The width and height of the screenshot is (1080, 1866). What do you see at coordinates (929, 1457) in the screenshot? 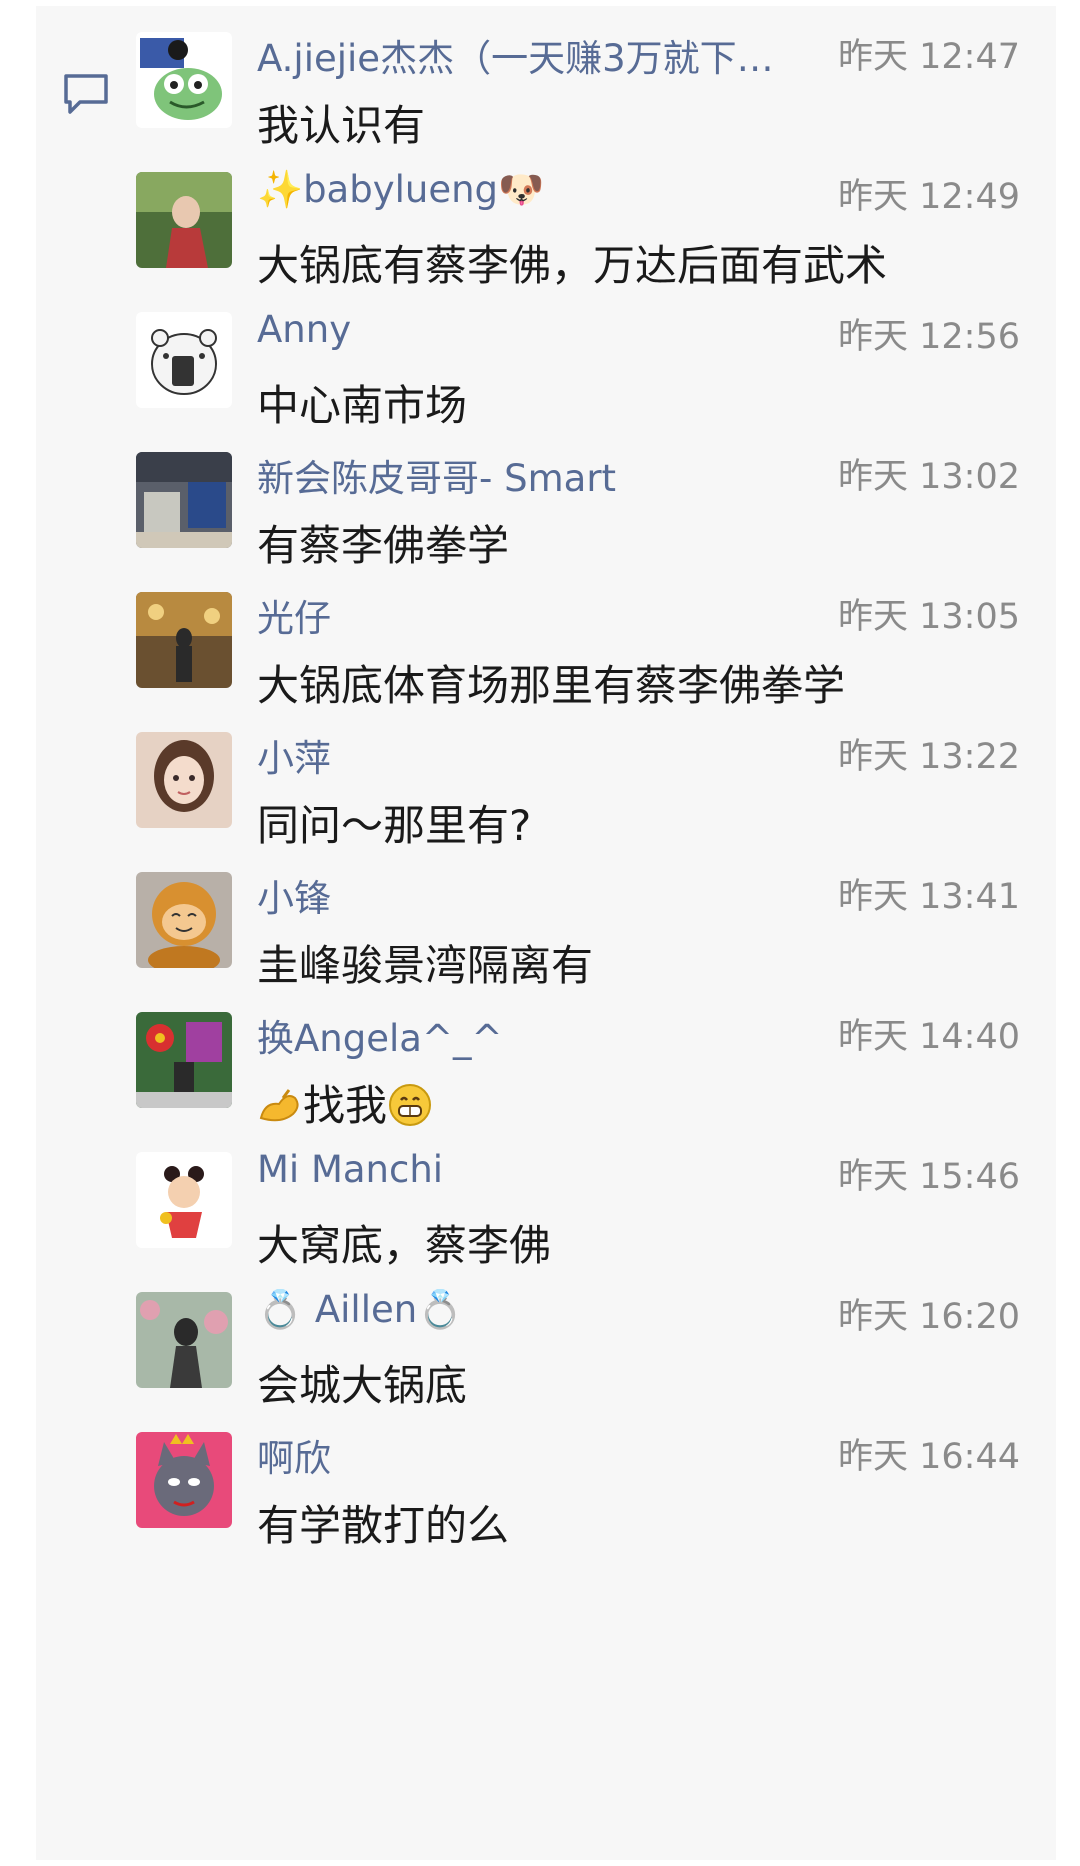
I see `comment-time: 昨天 16:44` at bounding box center [929, 1457].